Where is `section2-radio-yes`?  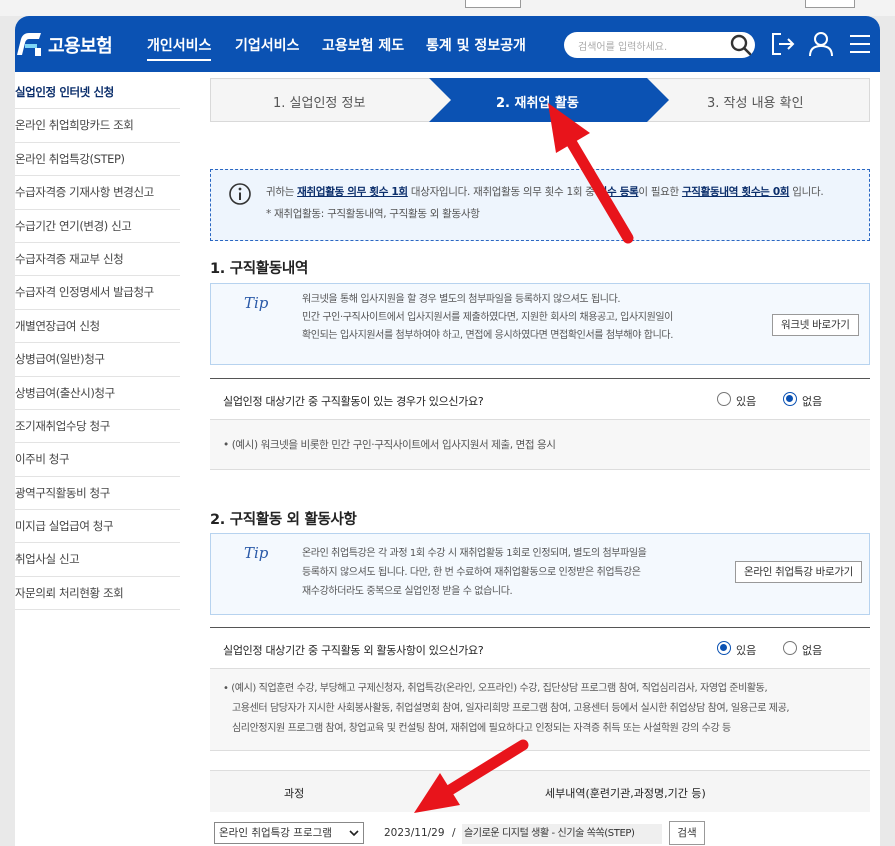
section2-radio-yes is located at coordinates (724, 648).